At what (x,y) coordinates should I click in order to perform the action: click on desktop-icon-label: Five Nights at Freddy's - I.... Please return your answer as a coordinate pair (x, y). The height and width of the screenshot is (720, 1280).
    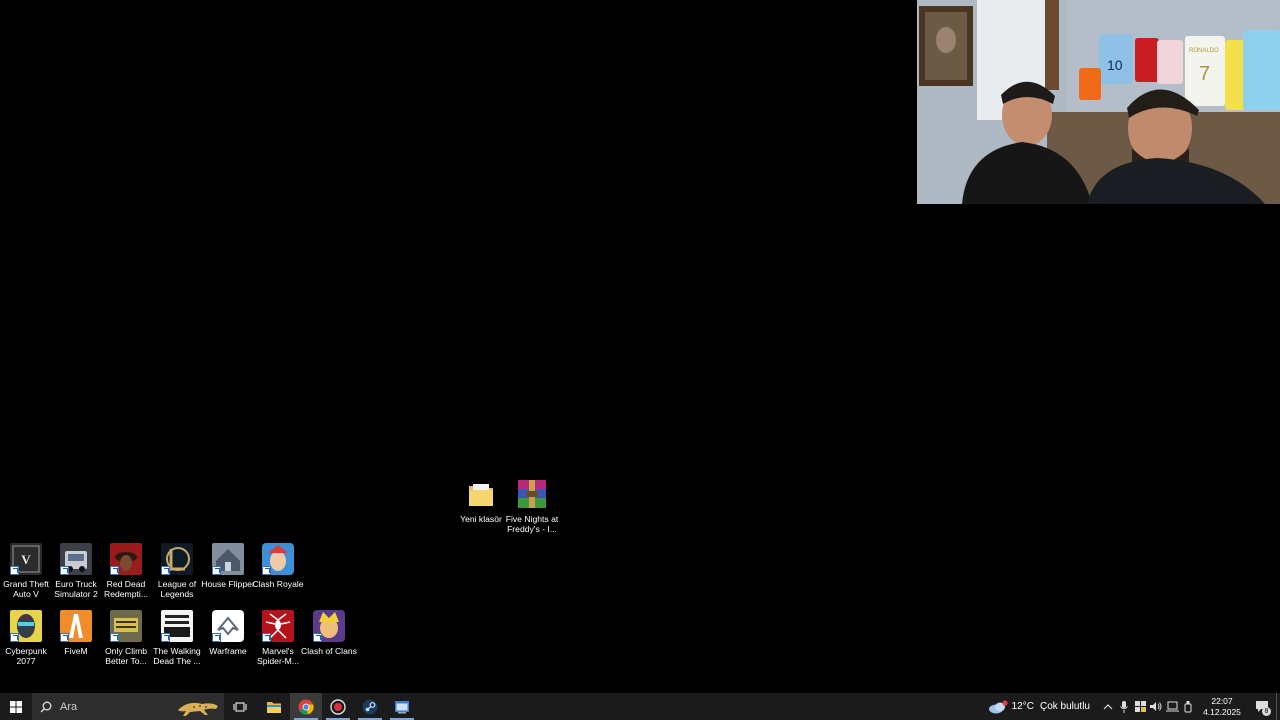
    Looking at the image, I should click on (532, 524).